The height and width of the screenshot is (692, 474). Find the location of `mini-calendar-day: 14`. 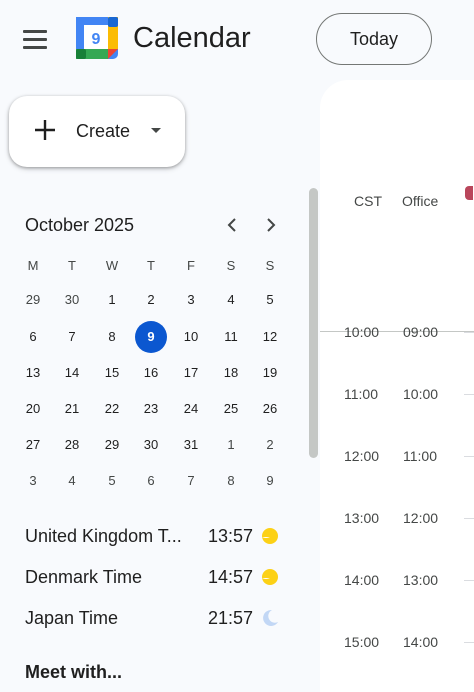

mini-calendar-day: 14 is located at coordinates (72, 373).